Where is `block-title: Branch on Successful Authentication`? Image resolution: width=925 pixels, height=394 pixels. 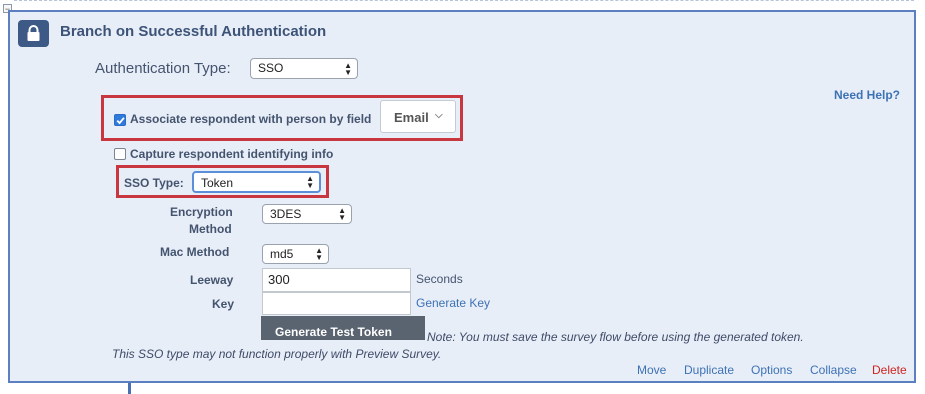 block-title: Branch on Successful Authentication is located at coordinates (193, 31).